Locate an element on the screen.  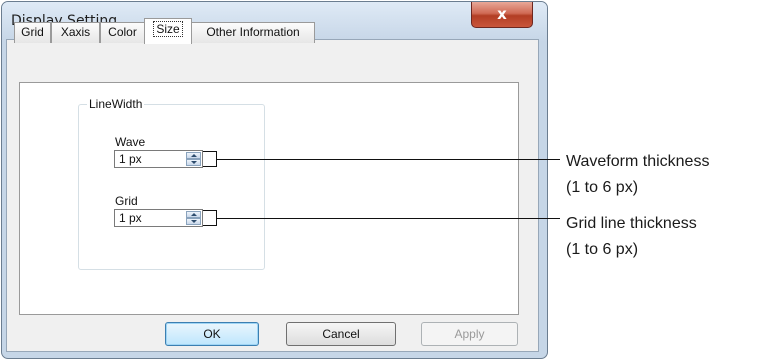
wave-width-spinbox: 1 px is located at coordinates (158, 159).